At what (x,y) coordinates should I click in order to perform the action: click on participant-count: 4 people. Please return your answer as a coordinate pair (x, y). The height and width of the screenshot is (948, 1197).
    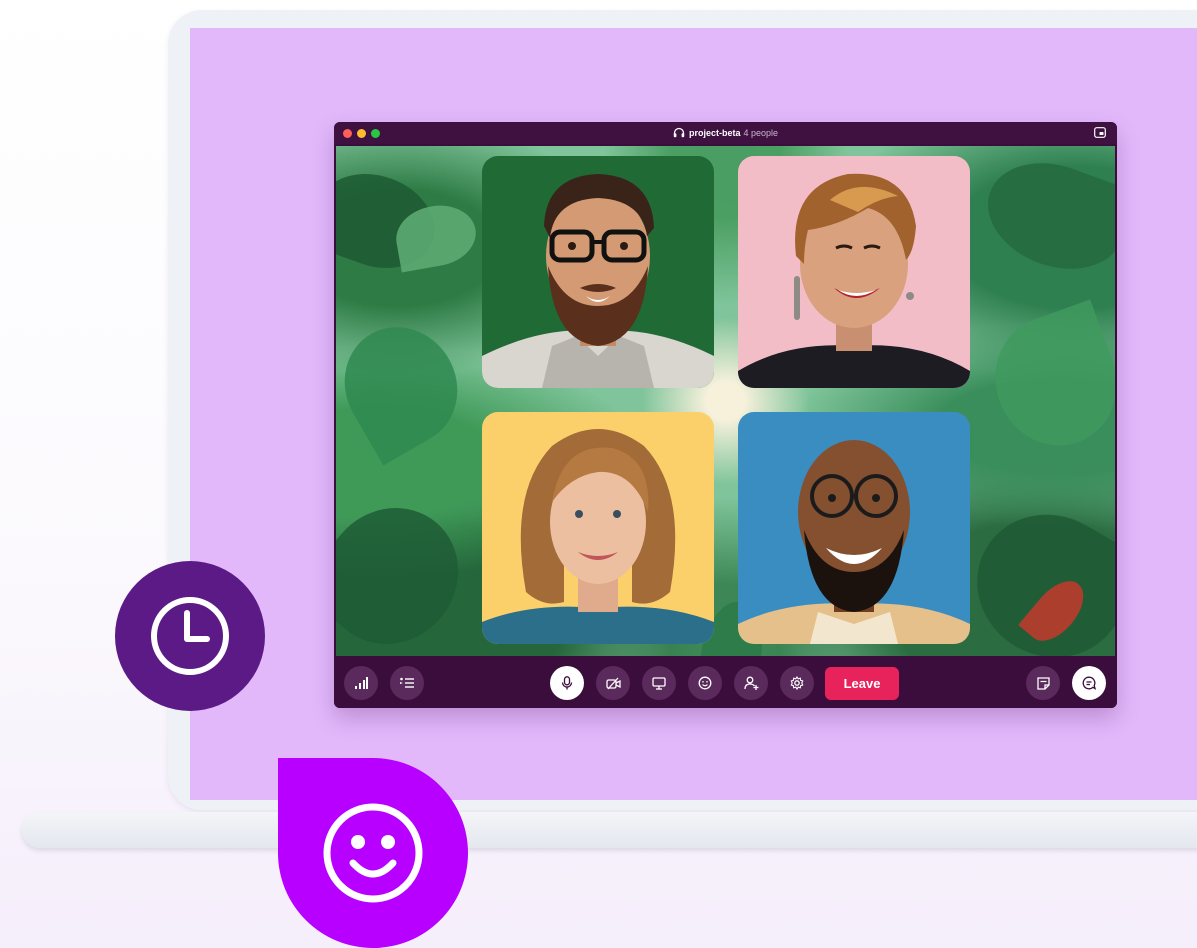
    Looking at the image, I should click on (761, 133).